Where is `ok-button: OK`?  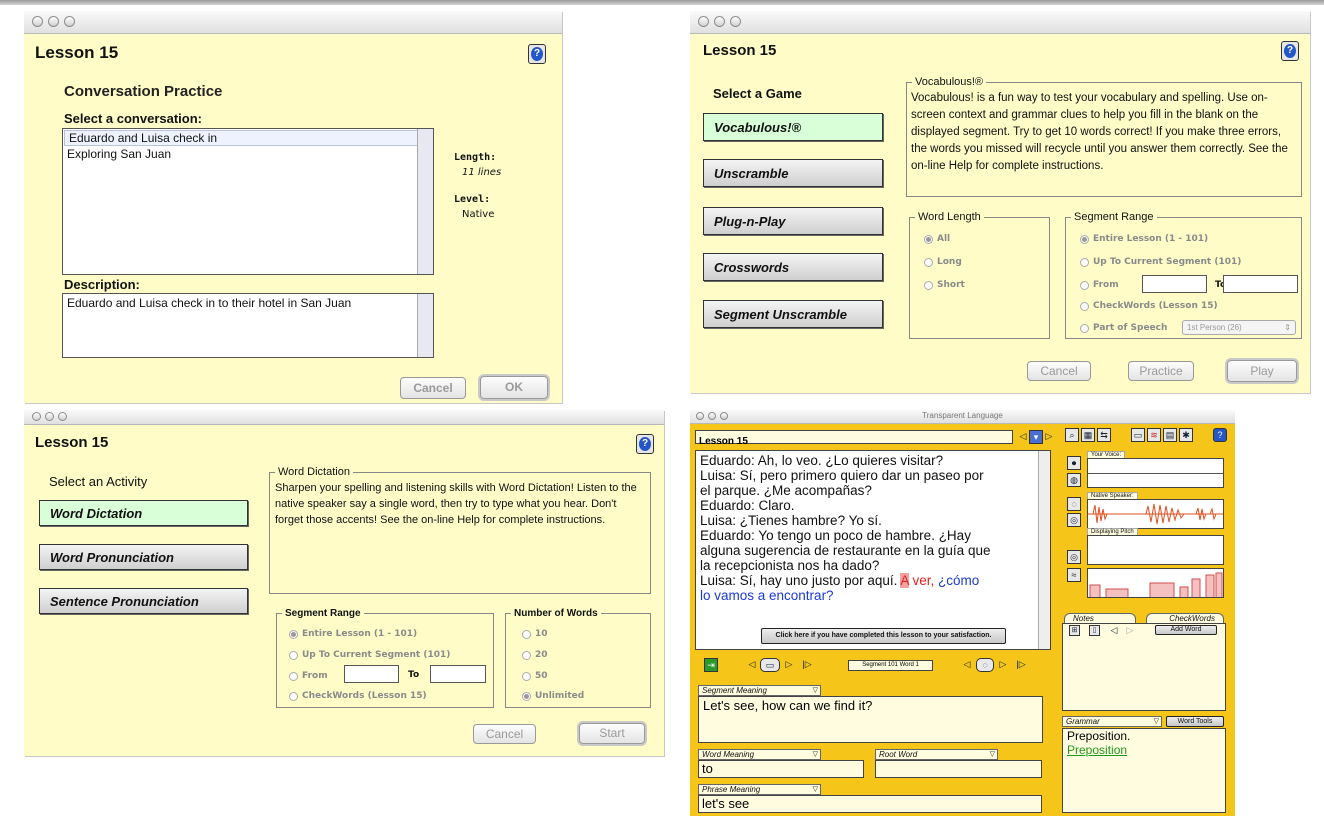 ok-button: OK is located at coordinates (514, 387).